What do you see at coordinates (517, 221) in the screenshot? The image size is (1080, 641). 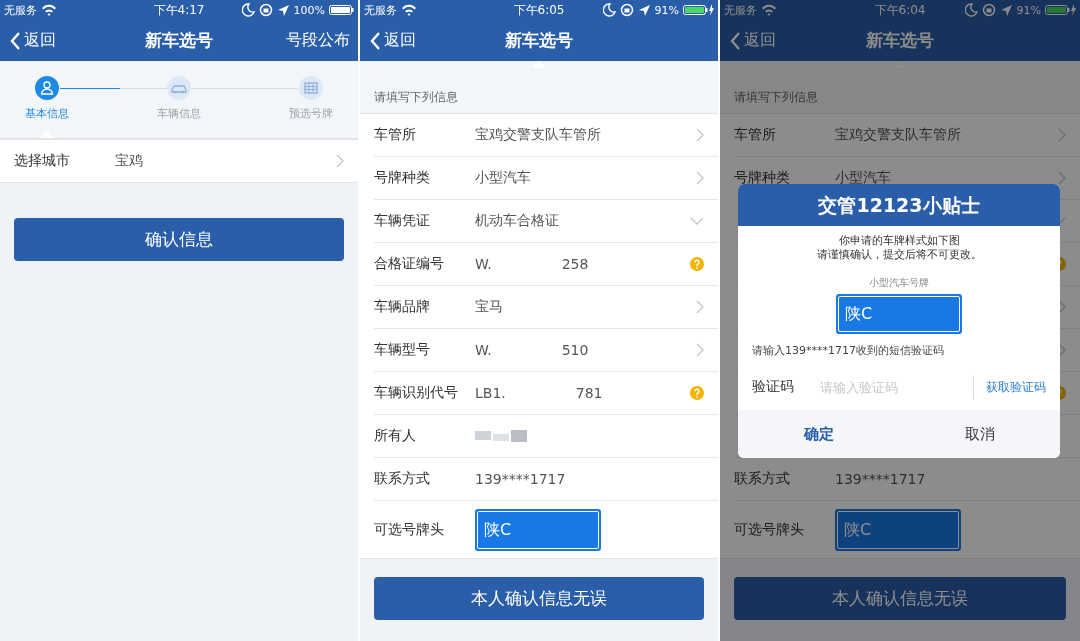 I see `field-value: 机动车合格证` at bounding box center [517, 221].